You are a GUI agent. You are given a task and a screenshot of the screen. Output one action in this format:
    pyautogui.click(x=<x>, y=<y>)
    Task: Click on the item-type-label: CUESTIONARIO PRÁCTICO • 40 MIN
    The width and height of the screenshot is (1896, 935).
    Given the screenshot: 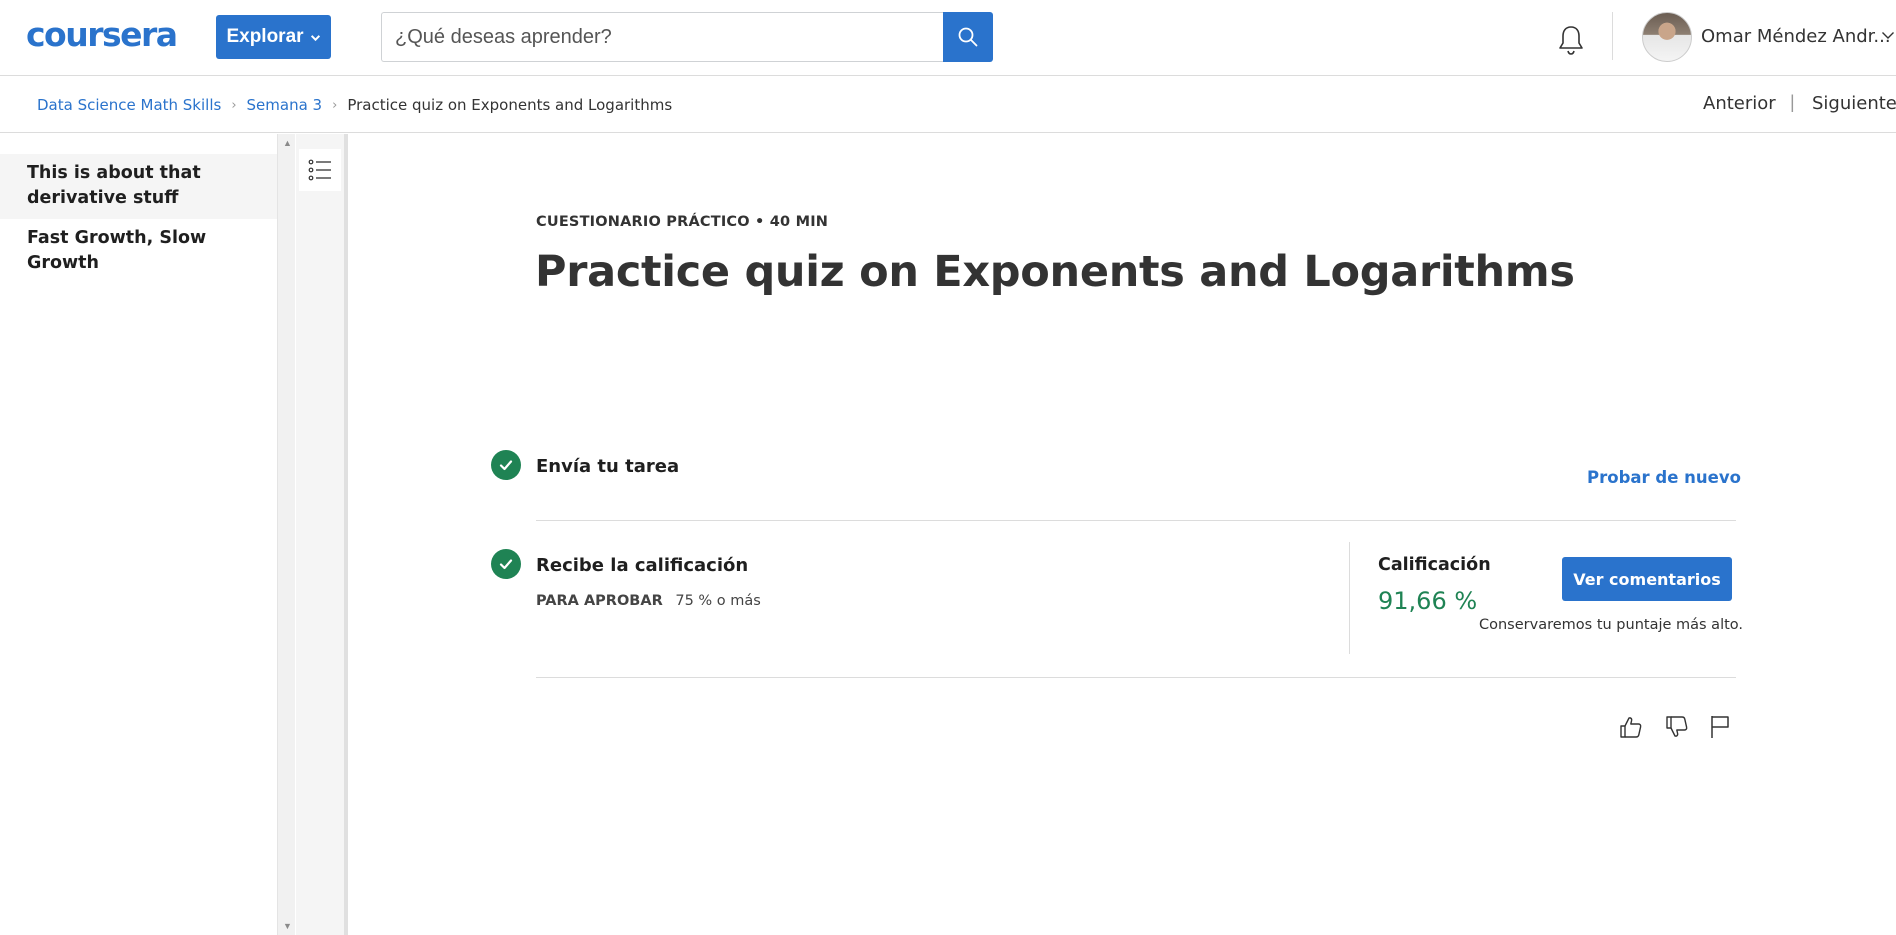 What is the action you would take?
    pyautogui.click(x=682, y=222)
    